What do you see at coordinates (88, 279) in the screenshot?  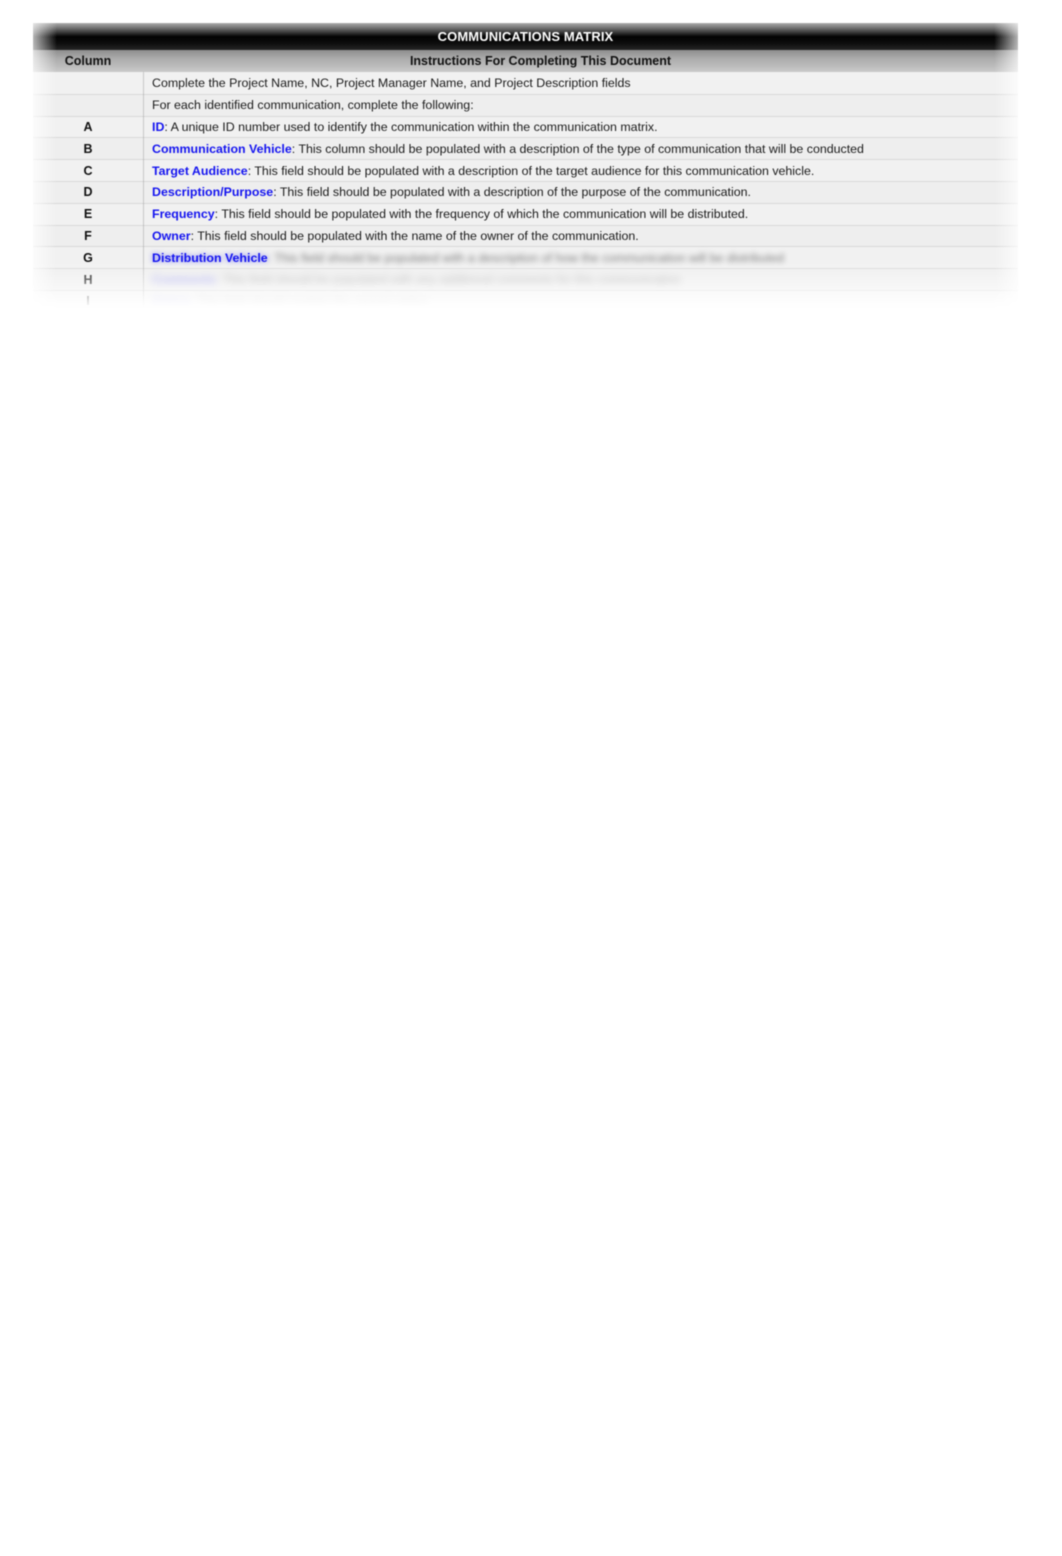 I see `row-column-letter: H` at bounding box center [88, 279].